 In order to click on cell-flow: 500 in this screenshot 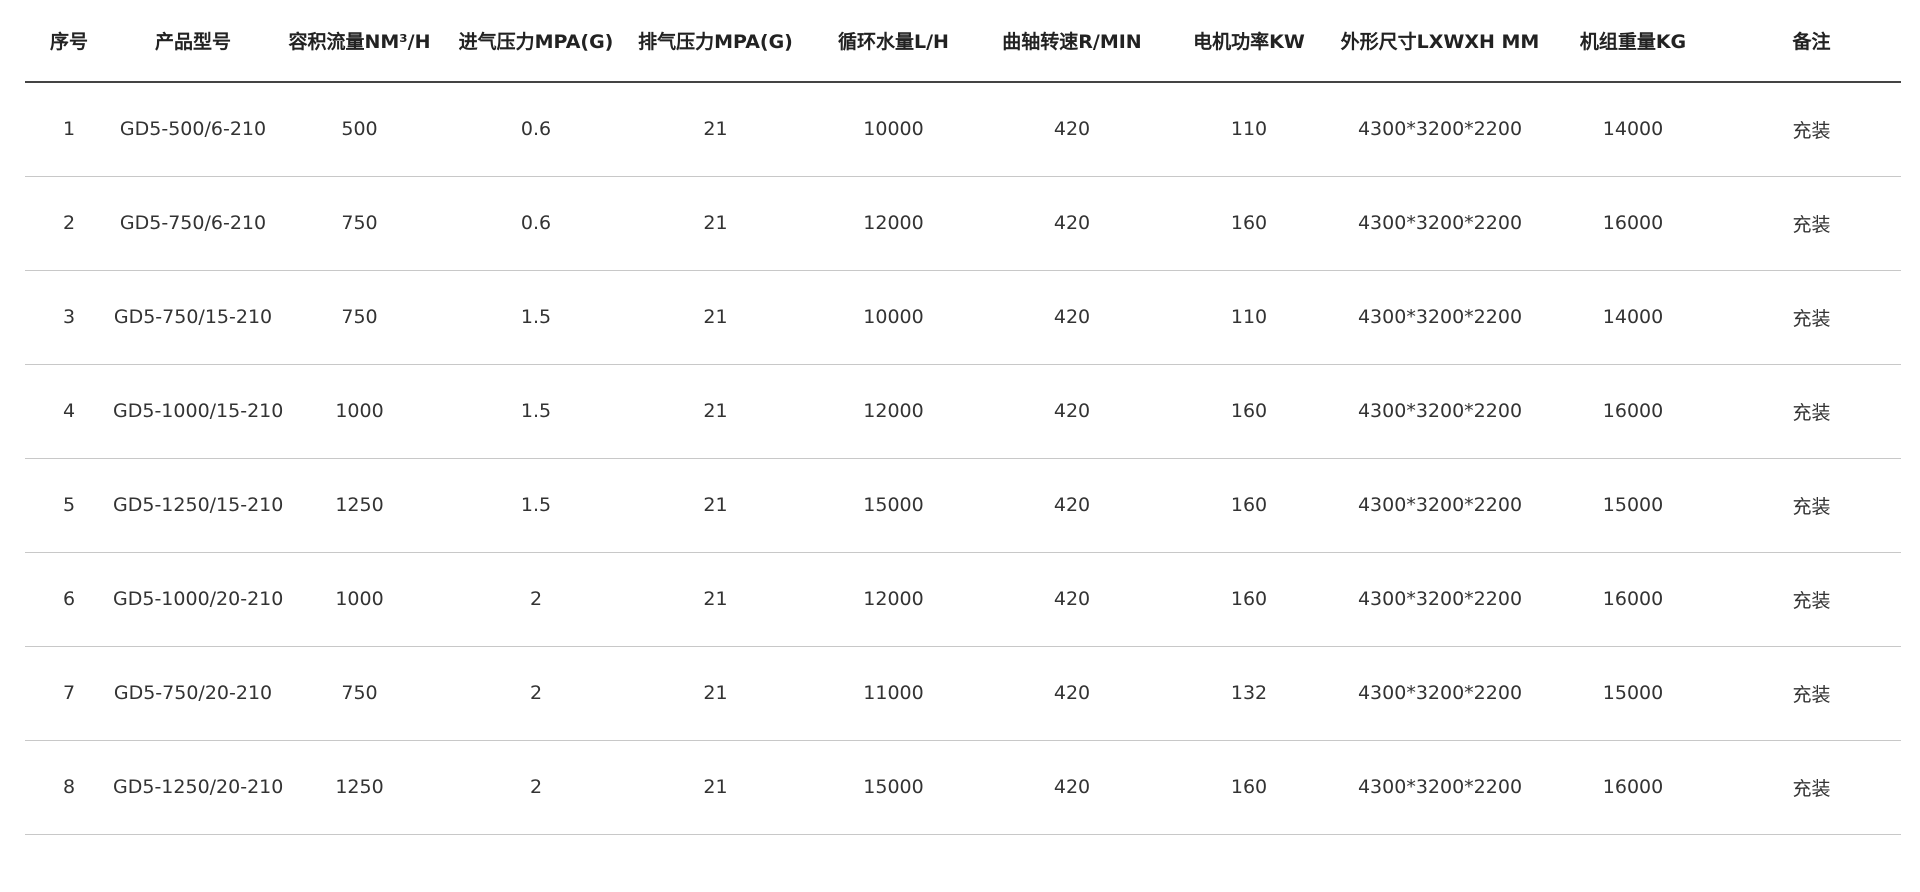, I will do `click(359, 129)`.